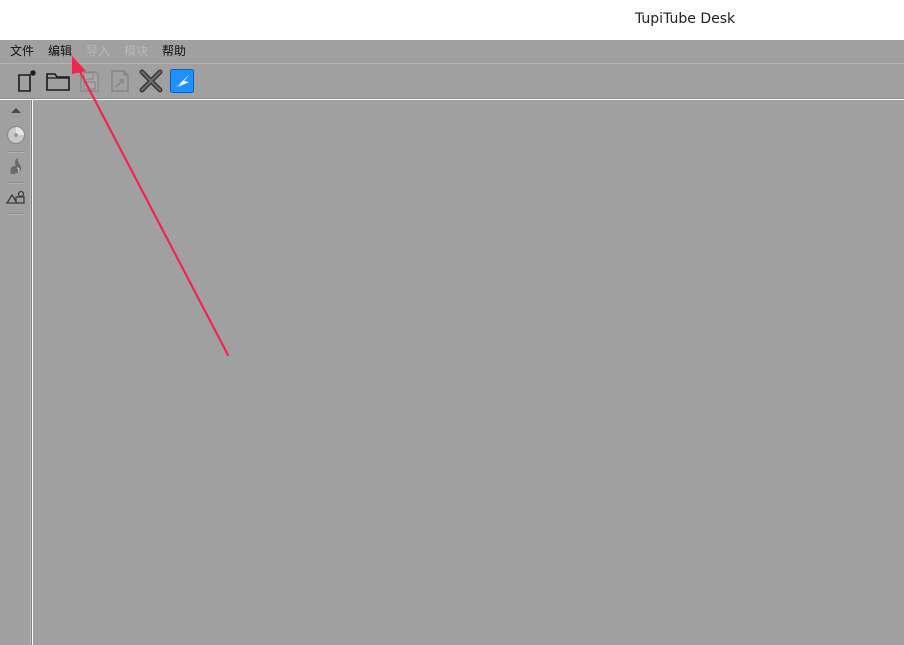  I want to click on new-project-button, so click(27, 81).